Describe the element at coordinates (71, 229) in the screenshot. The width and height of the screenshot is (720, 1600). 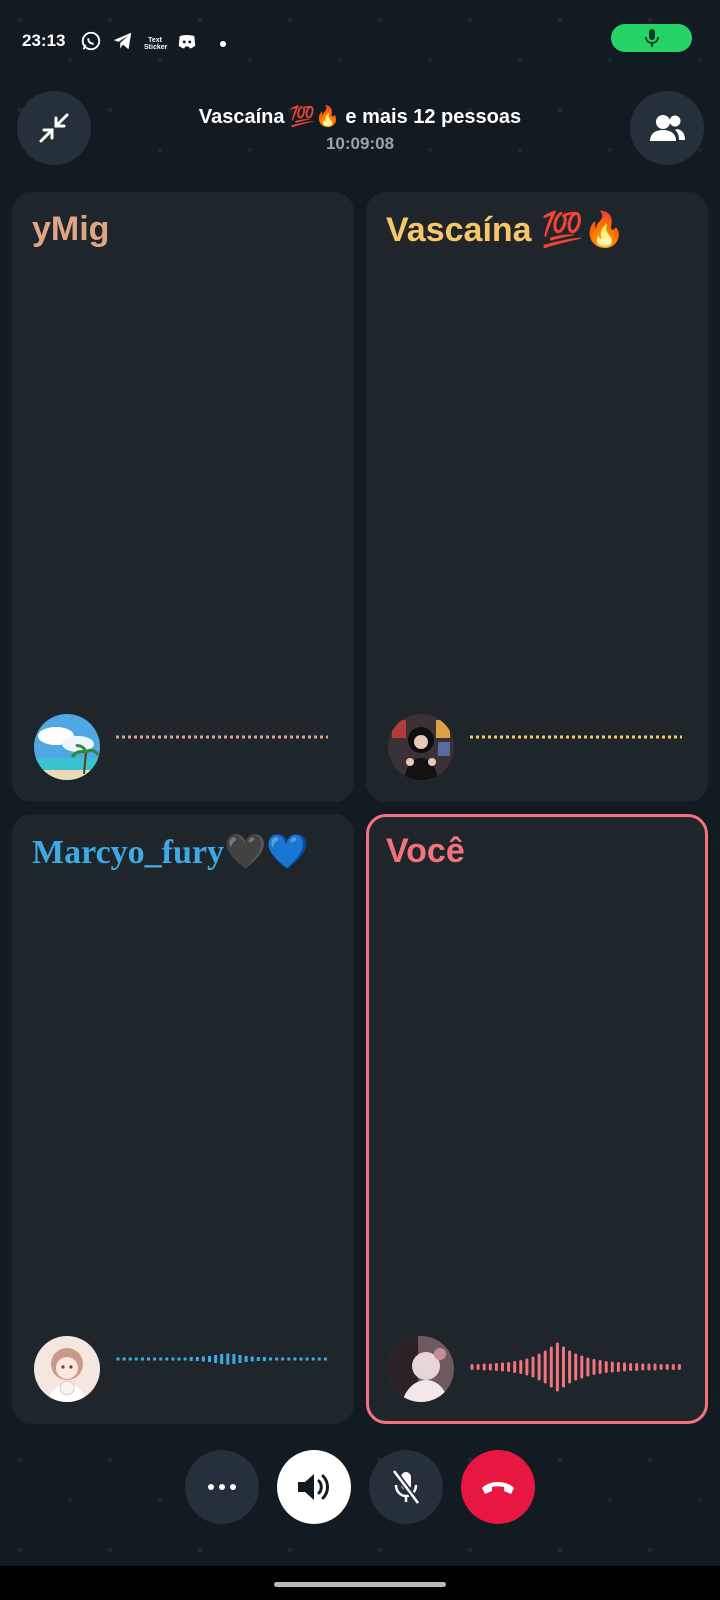
I see `participant-name: yMig` at that location.